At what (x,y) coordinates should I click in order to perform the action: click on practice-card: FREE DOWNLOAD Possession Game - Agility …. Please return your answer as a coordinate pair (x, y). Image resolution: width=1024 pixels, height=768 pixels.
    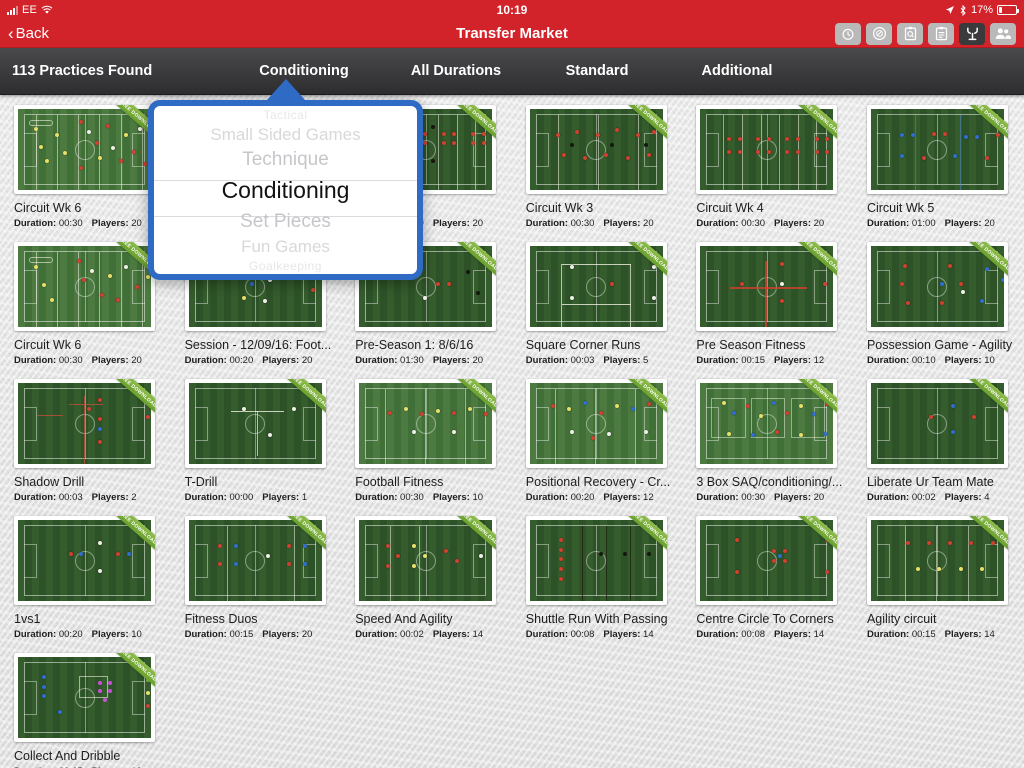
    Looking at the image, I should click on (938, 306).